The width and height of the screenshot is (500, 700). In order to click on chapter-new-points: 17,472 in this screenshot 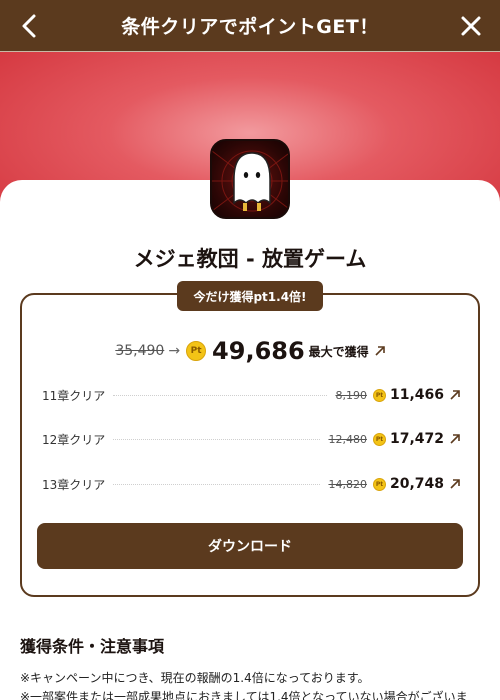, I will do `click(416, 439)`.